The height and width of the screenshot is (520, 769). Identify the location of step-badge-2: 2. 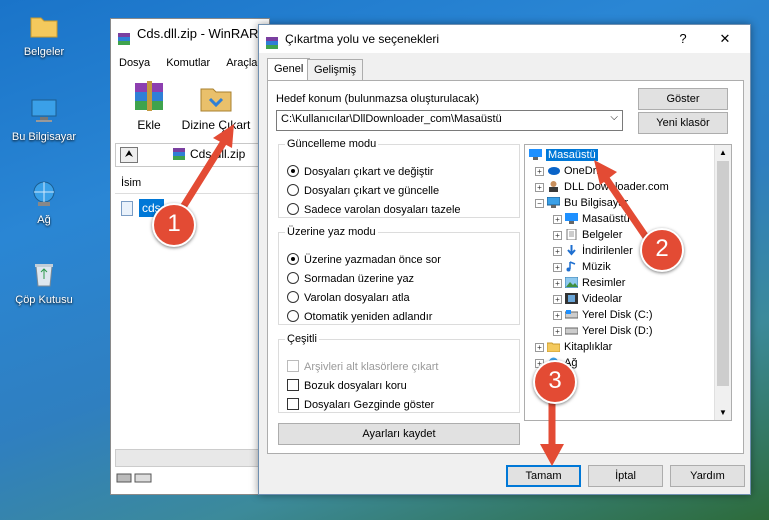
(662, 250).